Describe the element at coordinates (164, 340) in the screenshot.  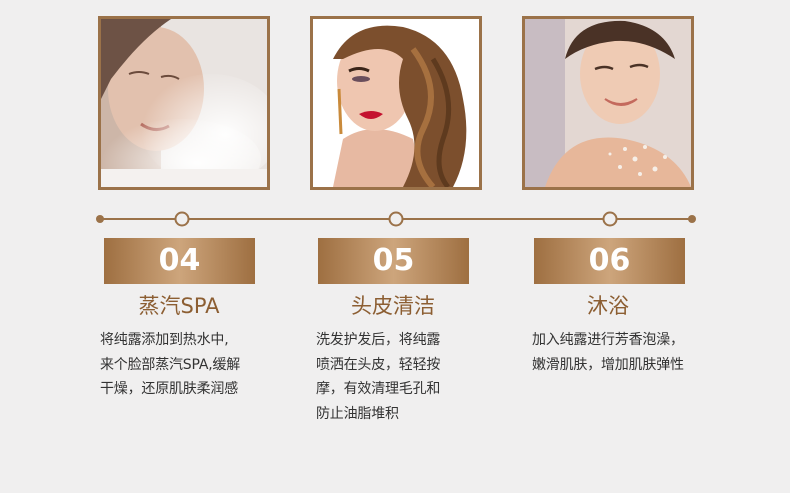
I see `step-description-line: 将纯露添加到热水中,` at that location.